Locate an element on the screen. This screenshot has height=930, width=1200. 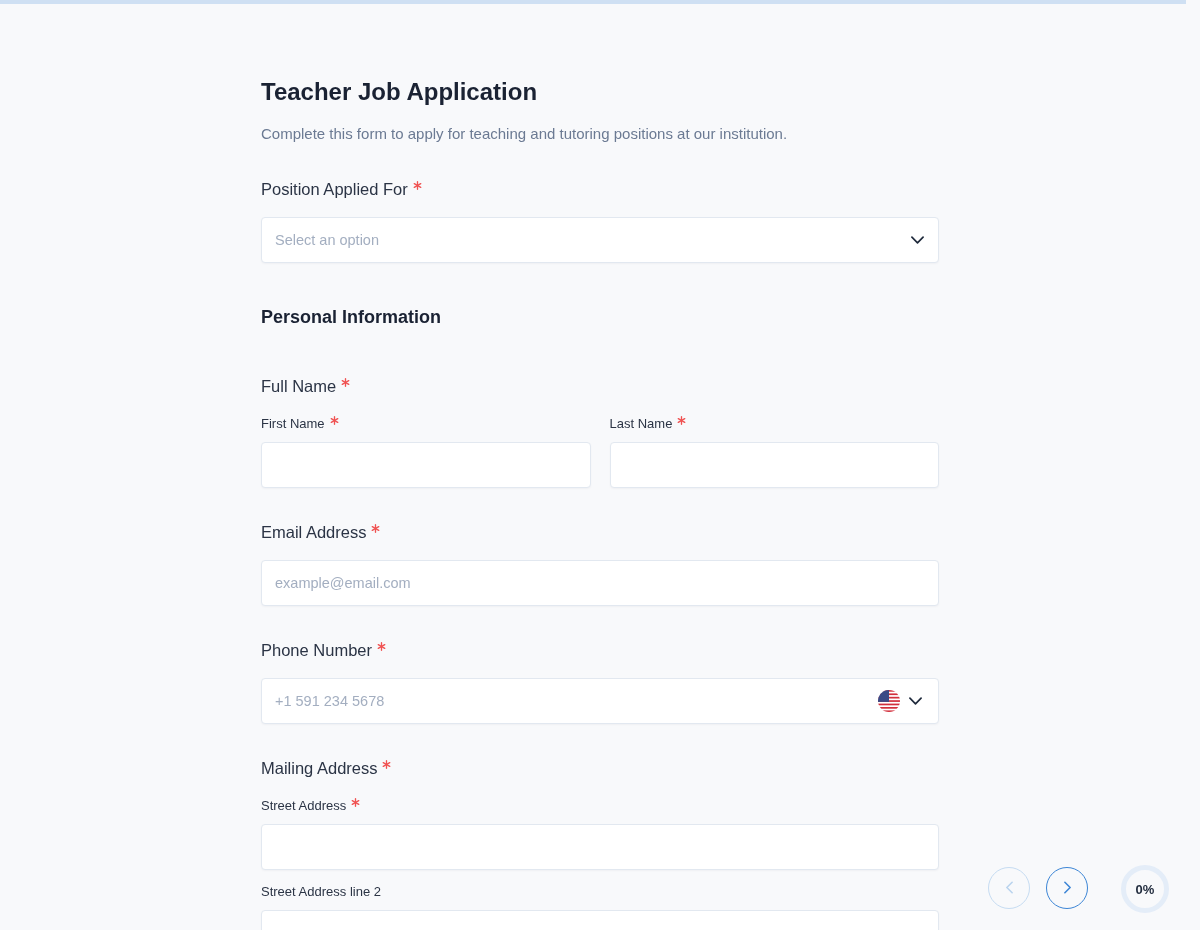
field-label: Street Address line 2 is located at coordinates (321, 892).